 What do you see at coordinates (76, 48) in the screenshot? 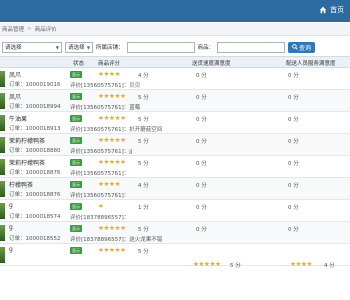
I see `status-select-value: 请选择` at bounding box center [76, 48].